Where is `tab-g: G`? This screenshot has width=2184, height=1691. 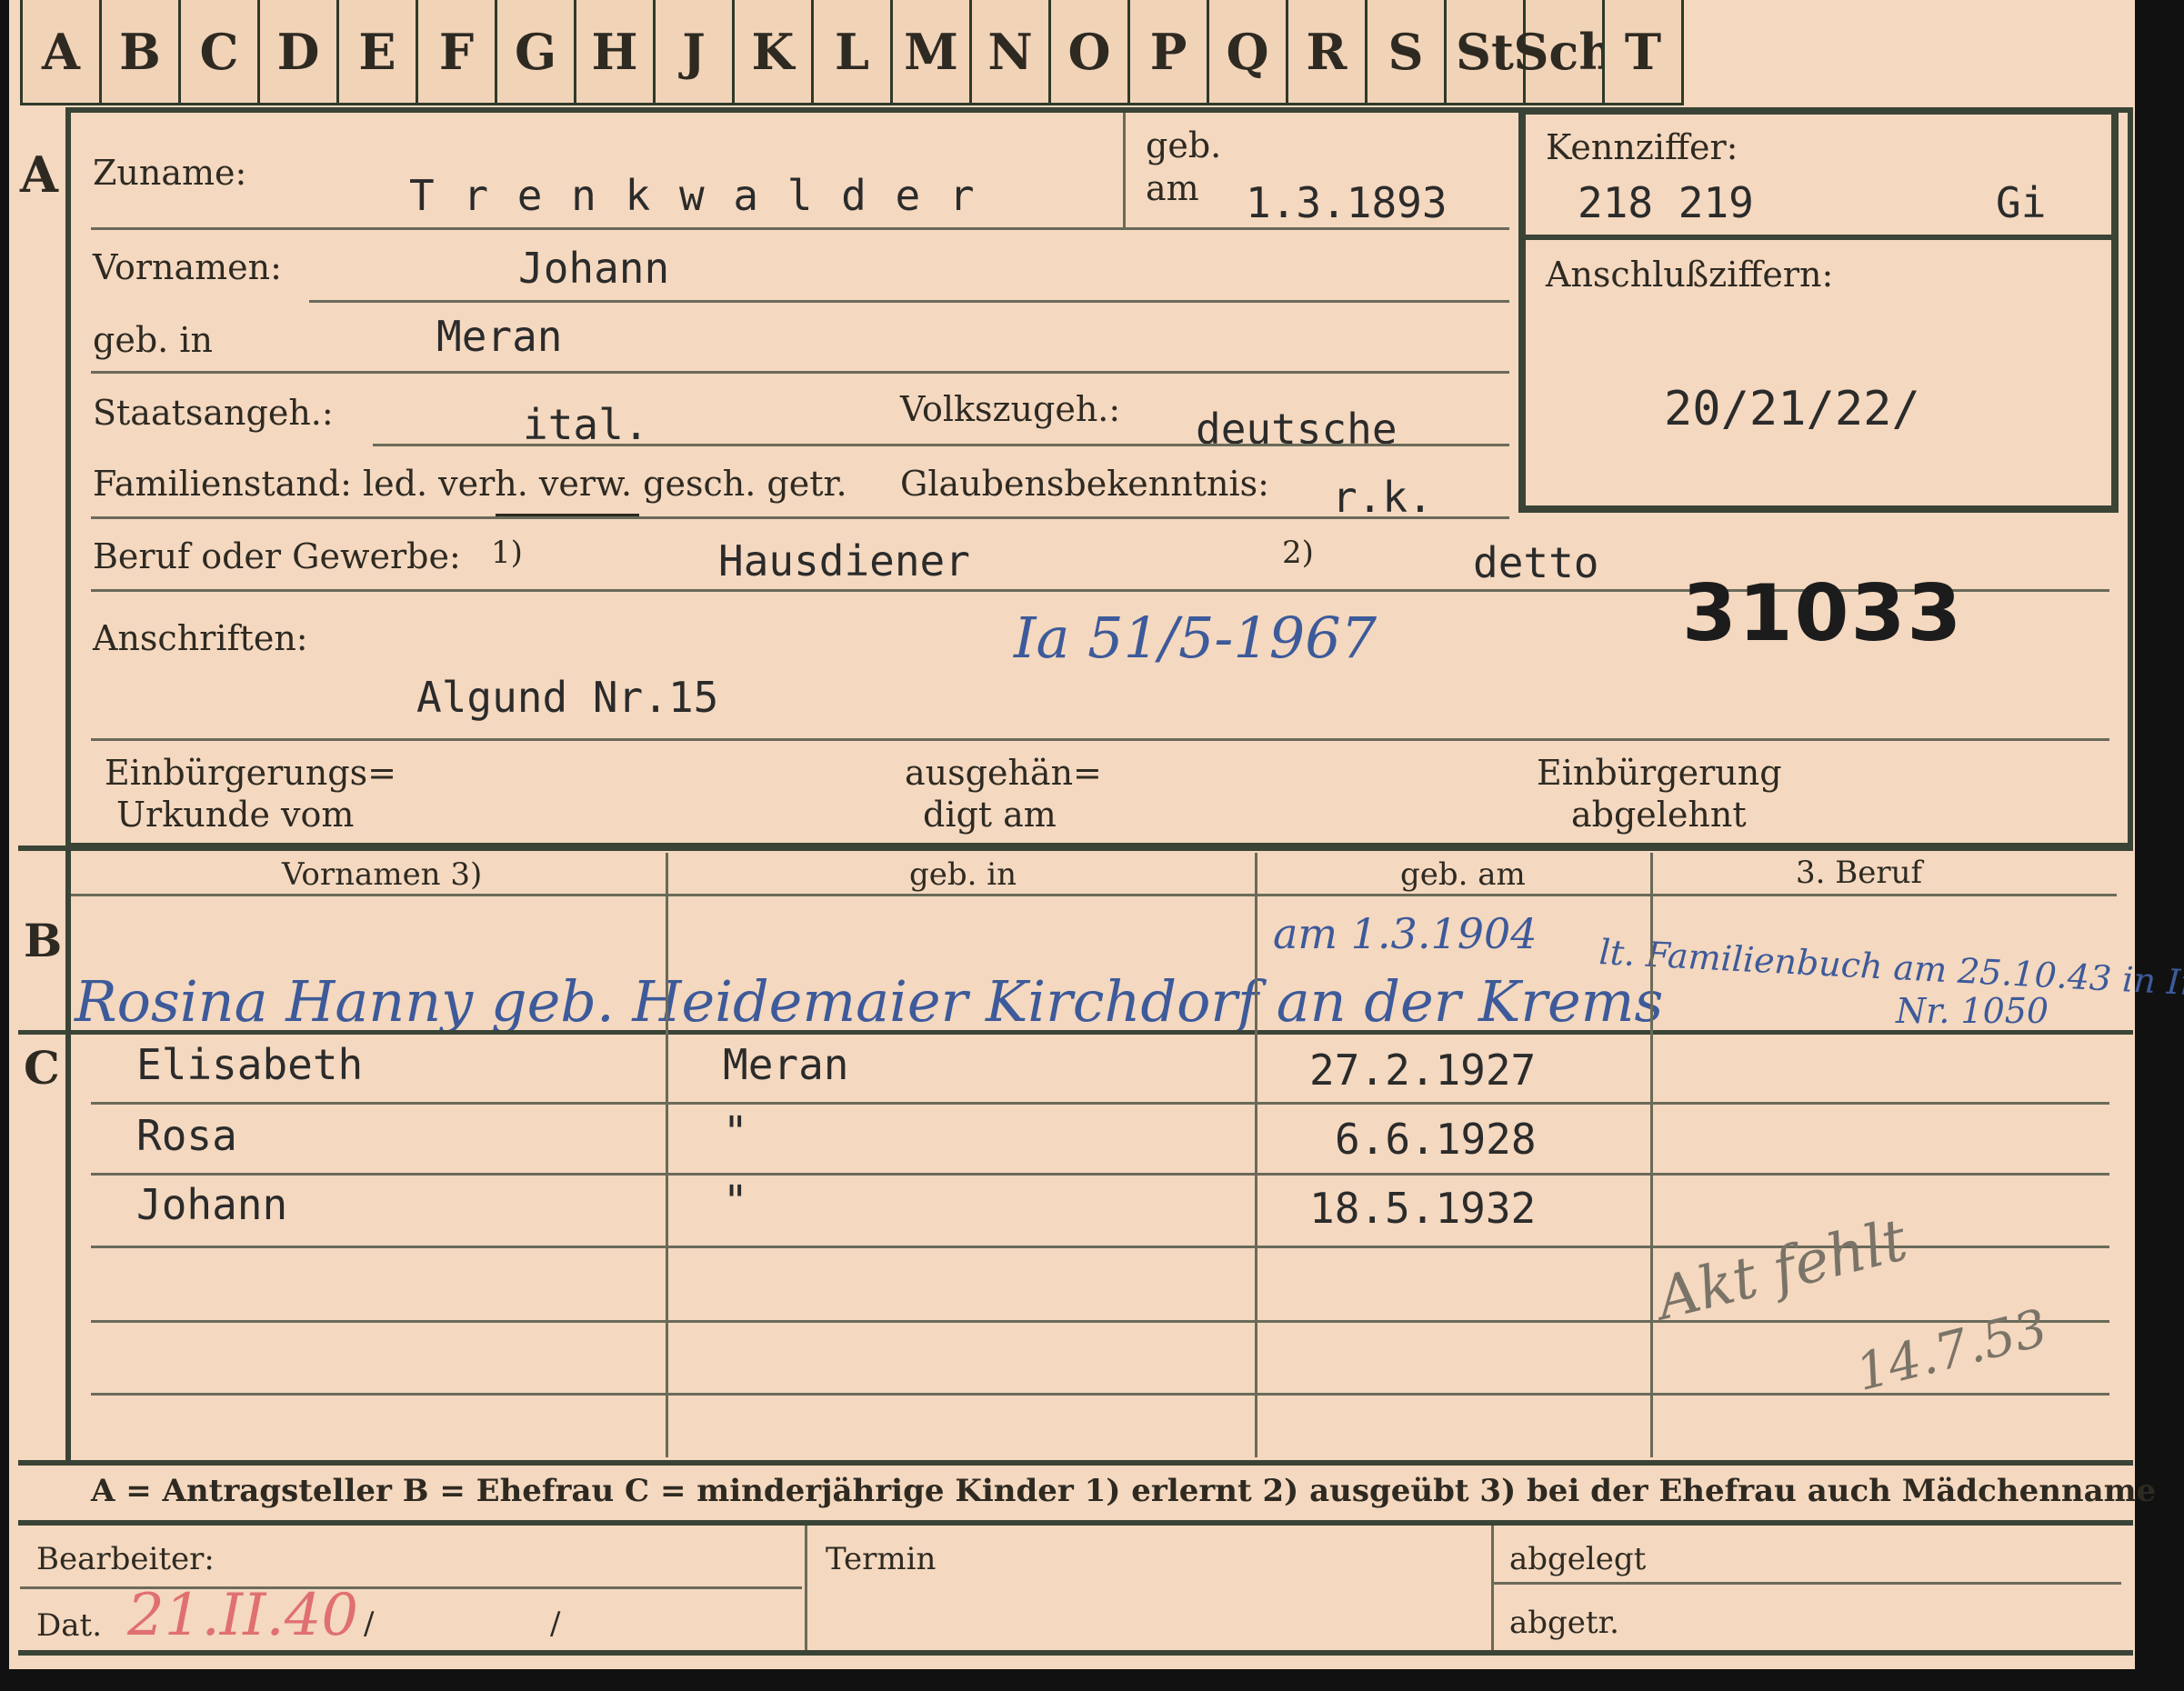
tab-g: G is located at coordinates (535, 52).